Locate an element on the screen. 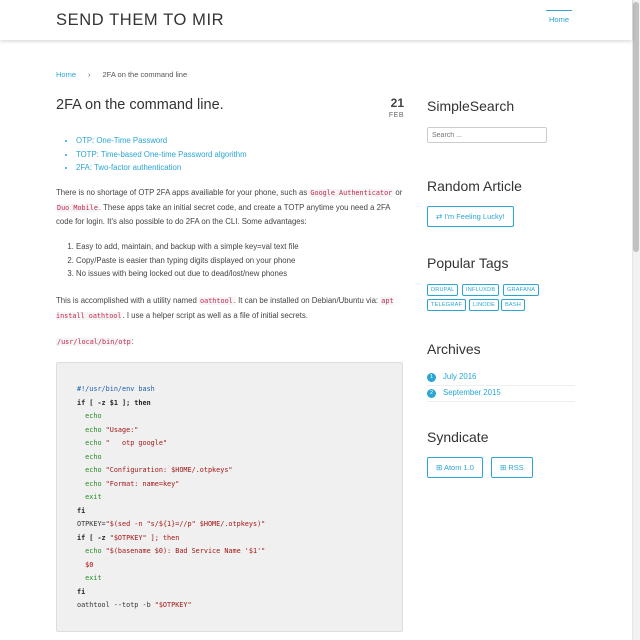  nav-home-link: Home is located at coordinates (559, 17).